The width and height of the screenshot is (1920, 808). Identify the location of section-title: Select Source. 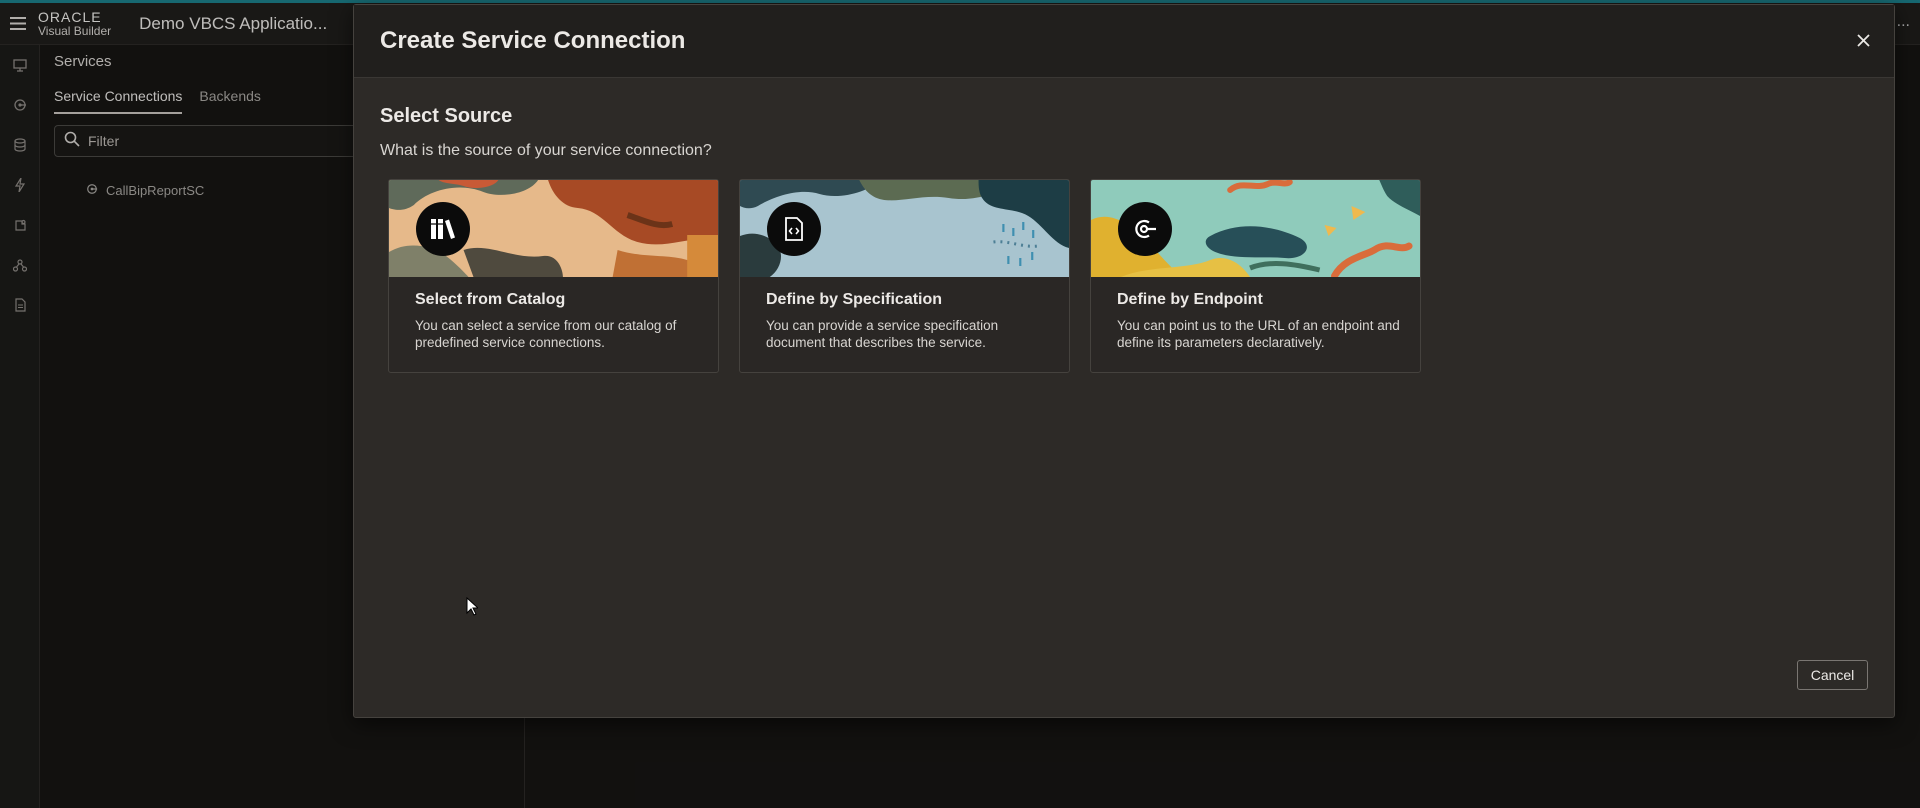
(446, 116).